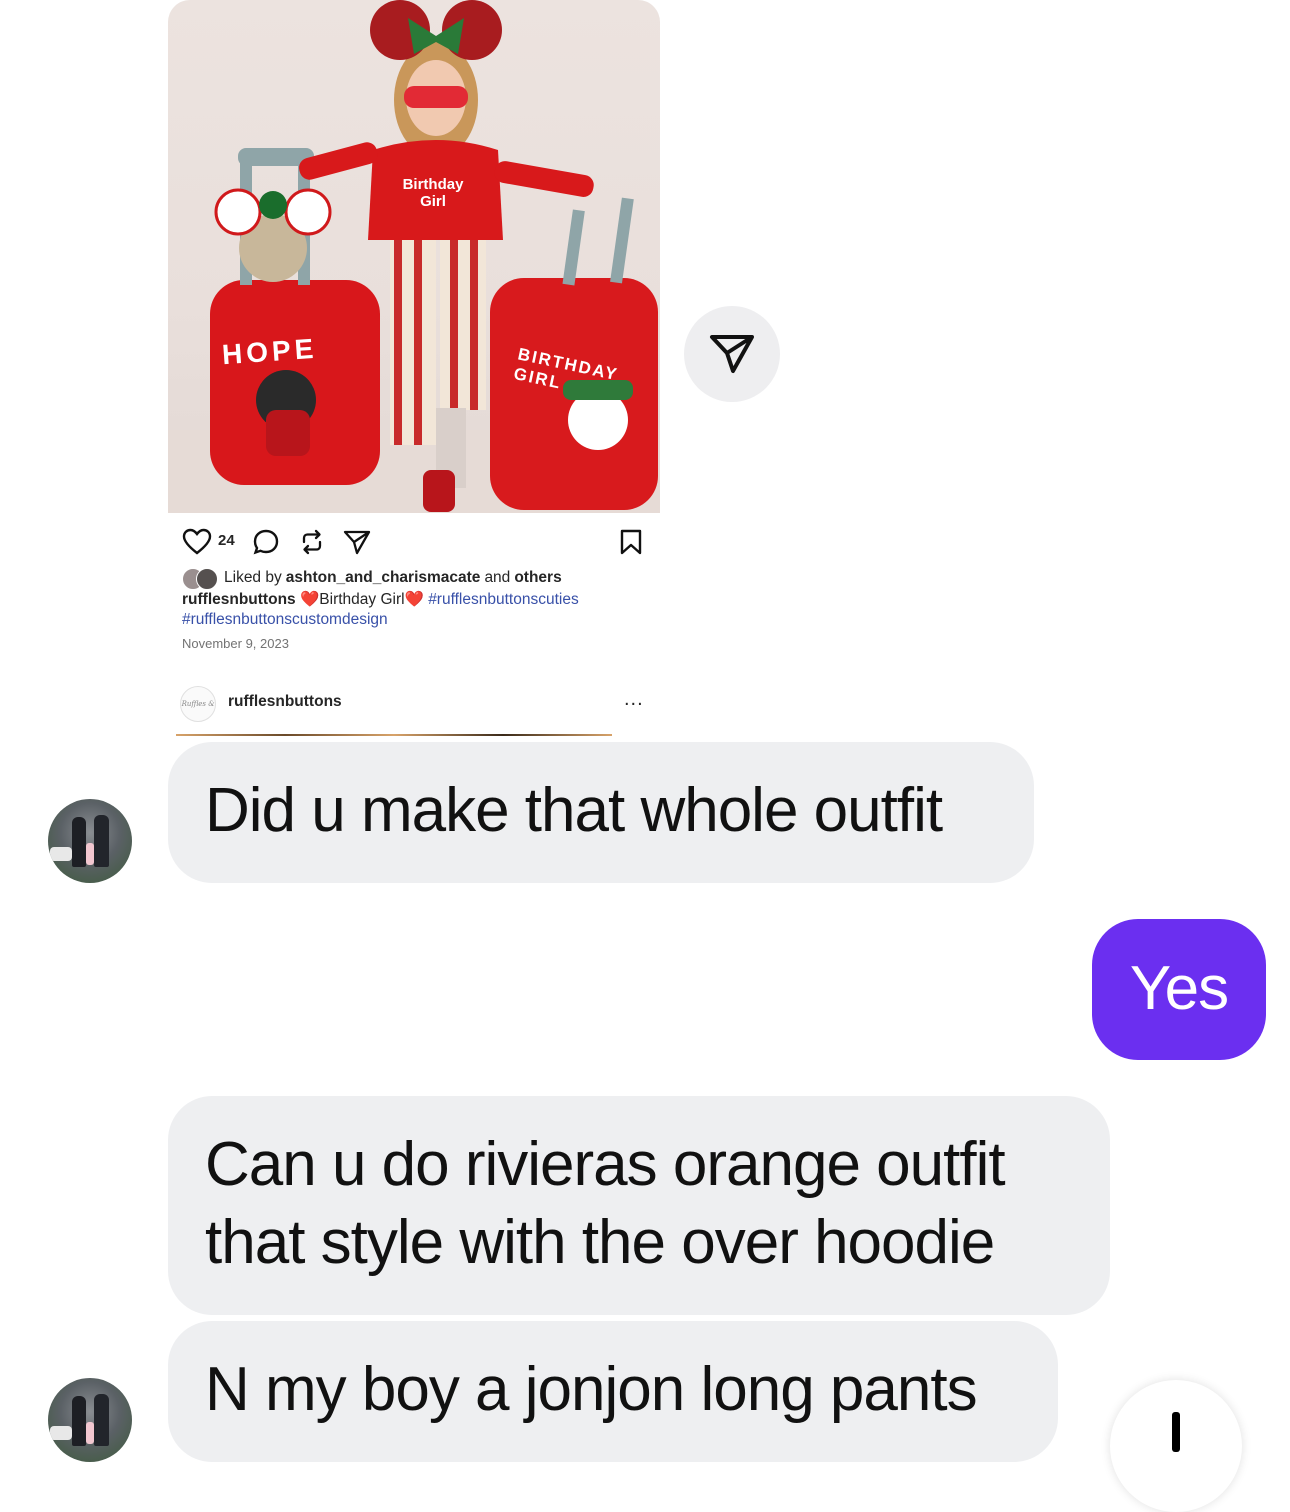  Describe the element at coordinates (414, 540) in the screenshot. I see `post-action-bar: 24` at that location.